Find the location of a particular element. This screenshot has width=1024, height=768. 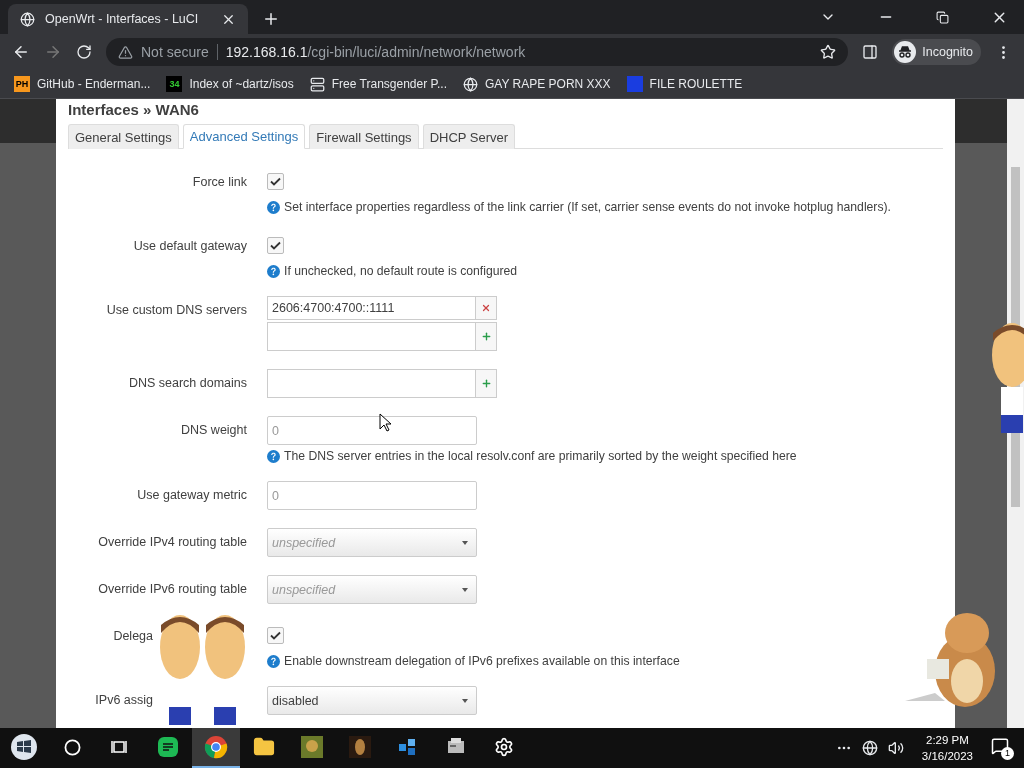

field-label: IPv6 assig is located at coordinates (124, 700).